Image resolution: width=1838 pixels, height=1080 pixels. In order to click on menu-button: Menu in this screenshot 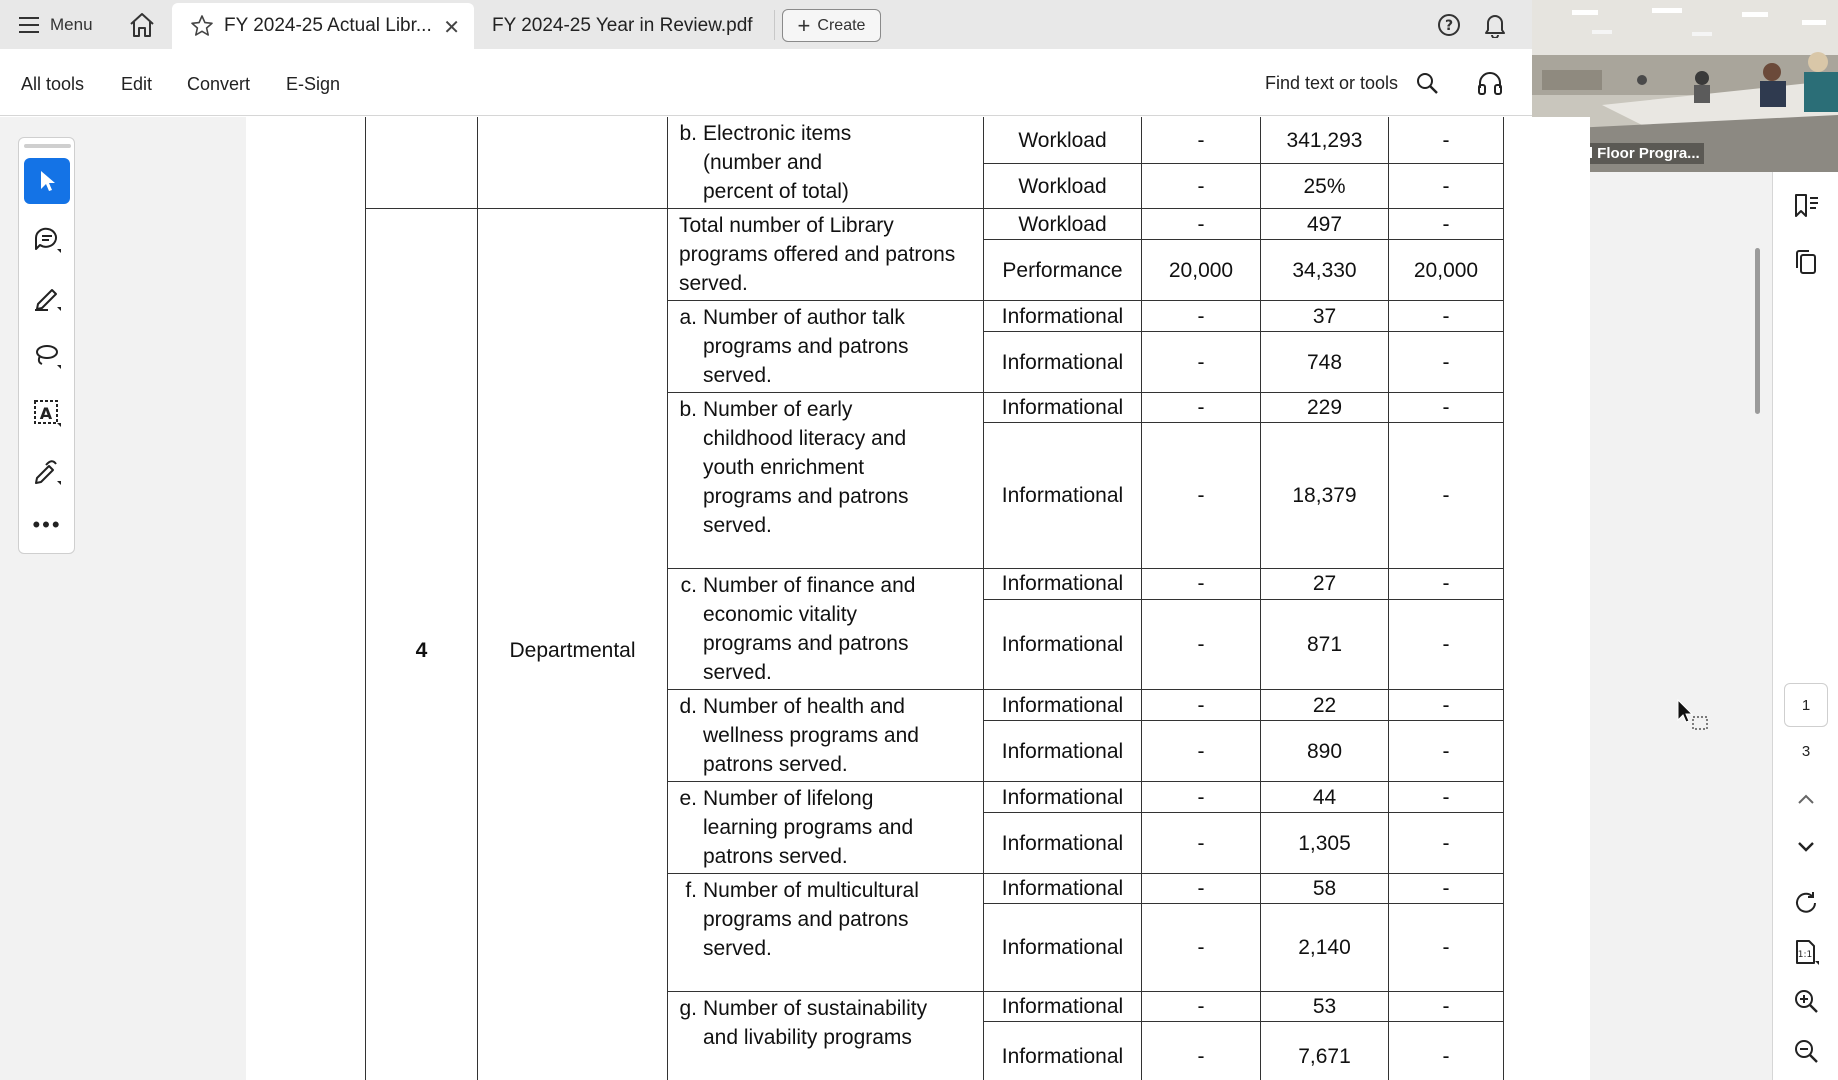, I will do `click(55, 24)`.